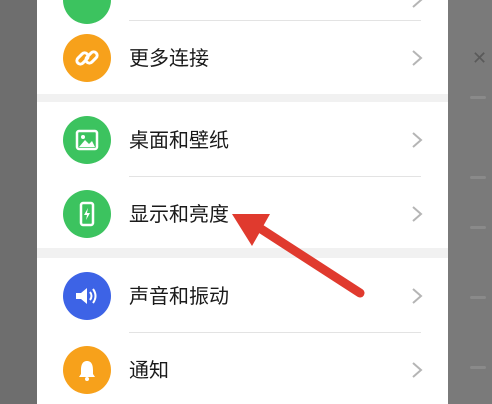 The image size is (492, 404). I want to click on settings-item-notifications: 通知, so click(242, 368).